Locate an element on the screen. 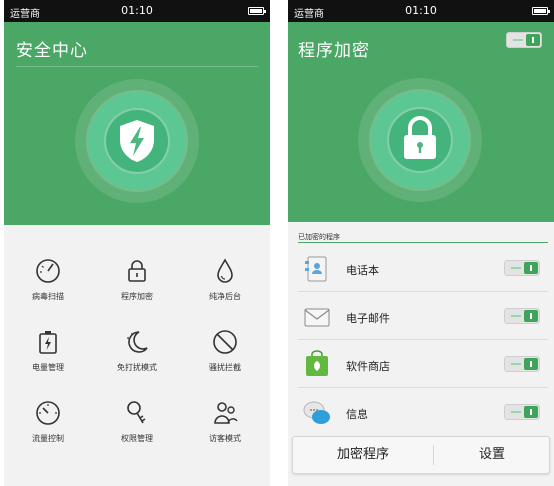 This screenshot has height=486, width=554. feature-label: 访客模式 is located at coordinates (225, 438).